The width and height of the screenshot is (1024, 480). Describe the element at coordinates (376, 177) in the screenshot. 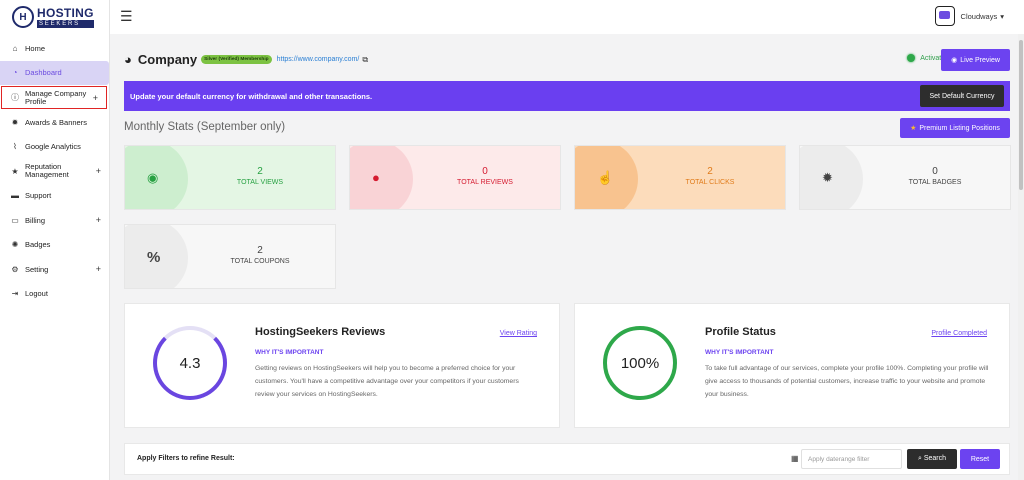

I see `comment-icon: ●` at that location.